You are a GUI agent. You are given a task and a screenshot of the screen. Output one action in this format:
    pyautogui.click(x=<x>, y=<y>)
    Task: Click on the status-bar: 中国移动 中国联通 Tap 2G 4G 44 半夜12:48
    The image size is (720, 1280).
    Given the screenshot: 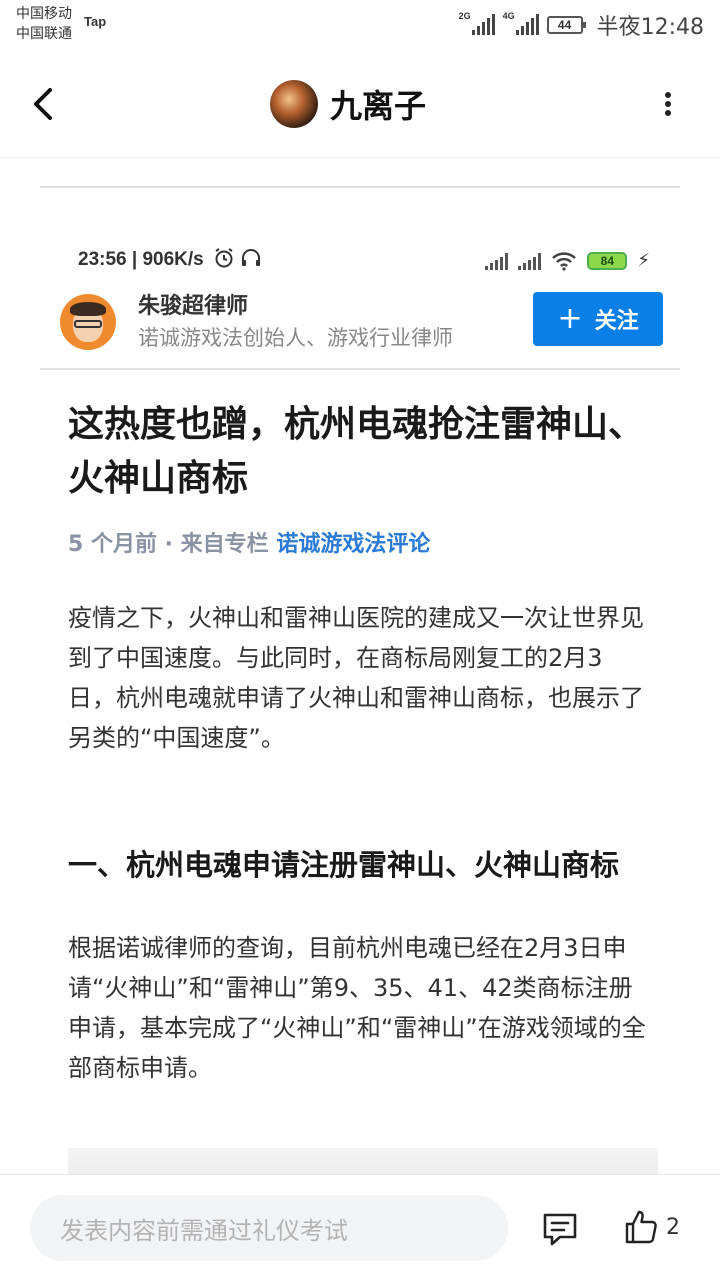 What is the action you would take?
    pyautogui.click(x=360, y=26)
    